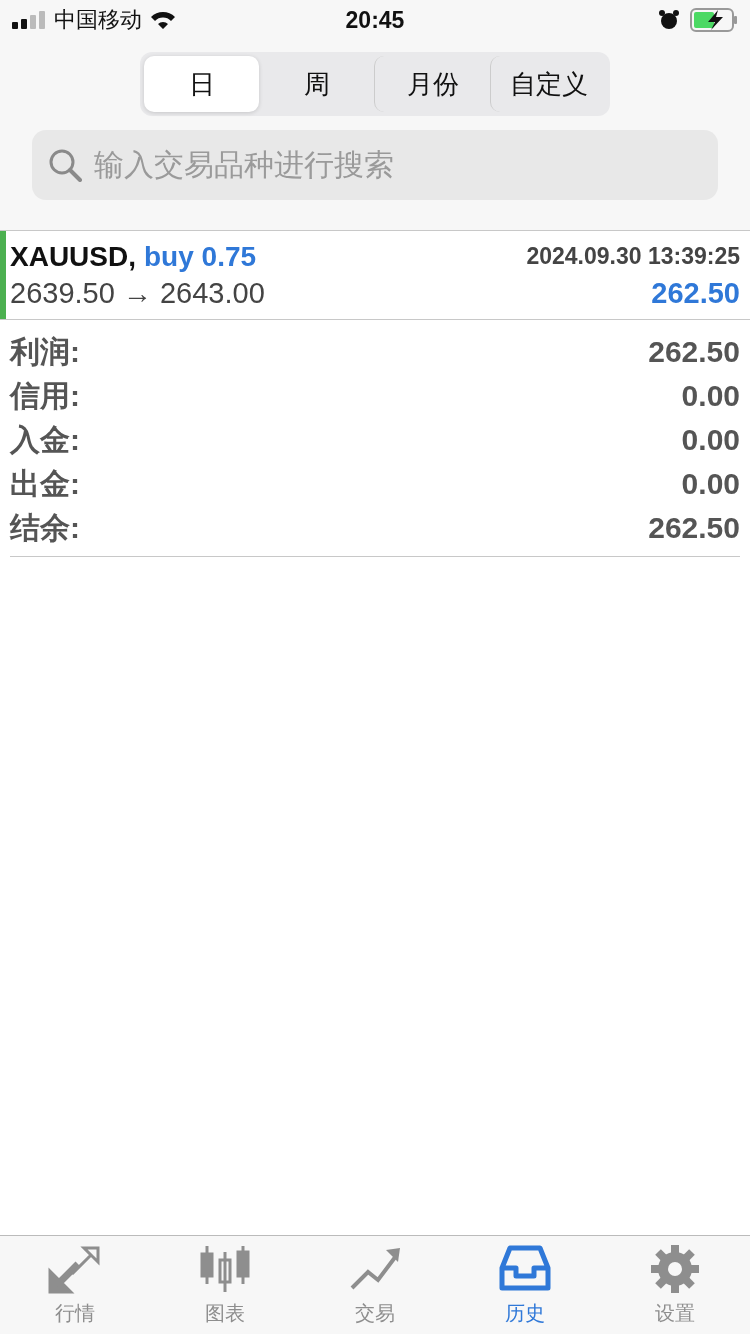 The height and width of the screenshot is (1334, 750). Describe the element at coordinates (201, 84) in the screenshot. I see `period-tab: 日` at that location.